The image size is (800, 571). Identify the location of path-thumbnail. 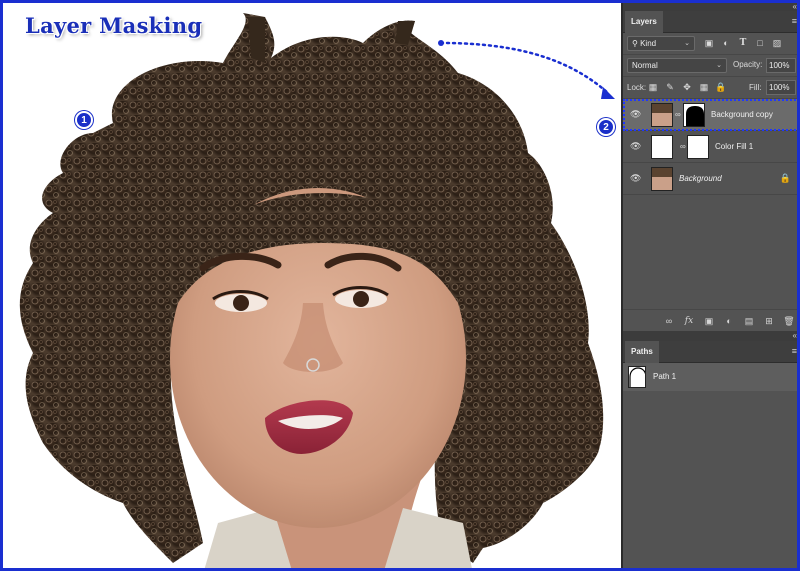
(637, 377).